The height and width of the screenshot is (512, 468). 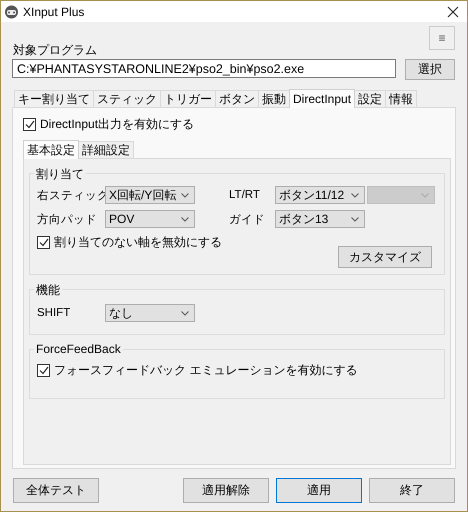 What do you see at coordinates (150, 219) in the screenshot?
I see `dropdown: POV` at bounding box center [150, 219].